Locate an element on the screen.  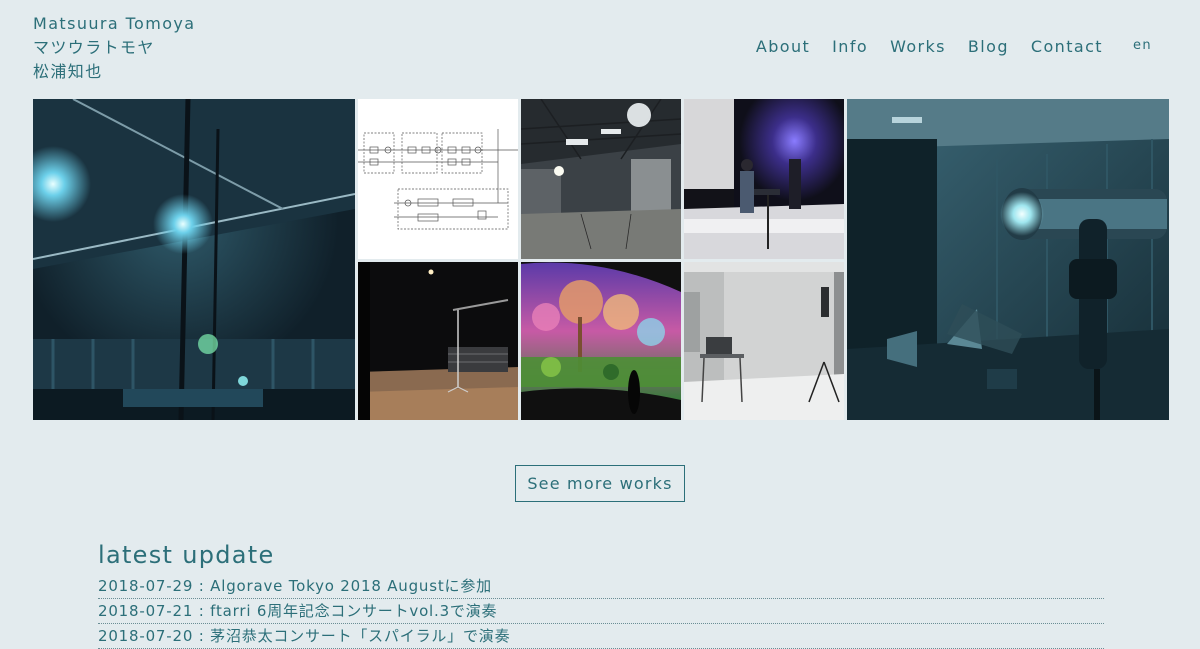
site-name: Matsuura Tomoya マツウラトモヤ 松浦知也 is located at coordinates (114, 48).